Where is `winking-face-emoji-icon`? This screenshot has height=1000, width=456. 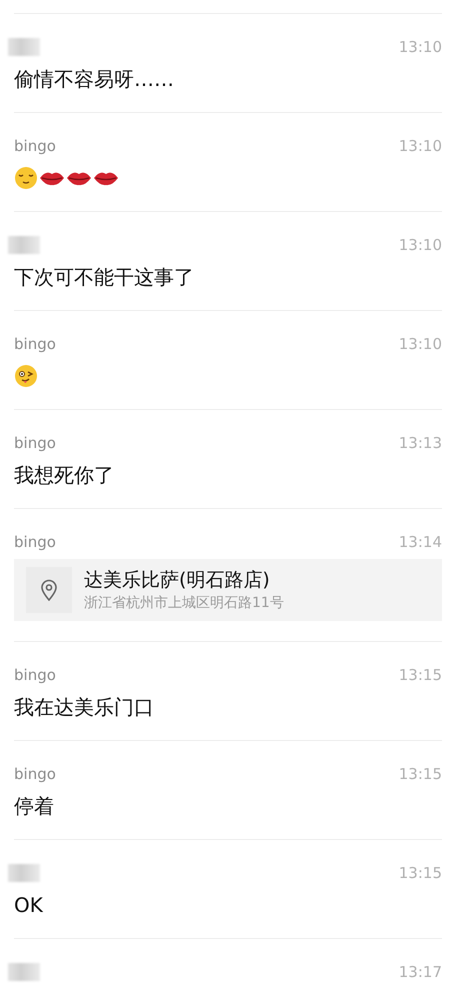 winking-face-emoji-icon is located at coordinates (26, 376).